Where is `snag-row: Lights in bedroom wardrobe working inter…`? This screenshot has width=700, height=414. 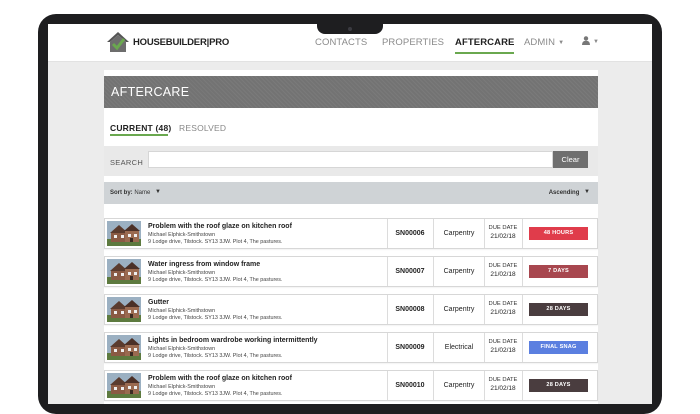
snag-row: Lights in bedroom wardrobe working inter… is located at coordinates (351, 347).